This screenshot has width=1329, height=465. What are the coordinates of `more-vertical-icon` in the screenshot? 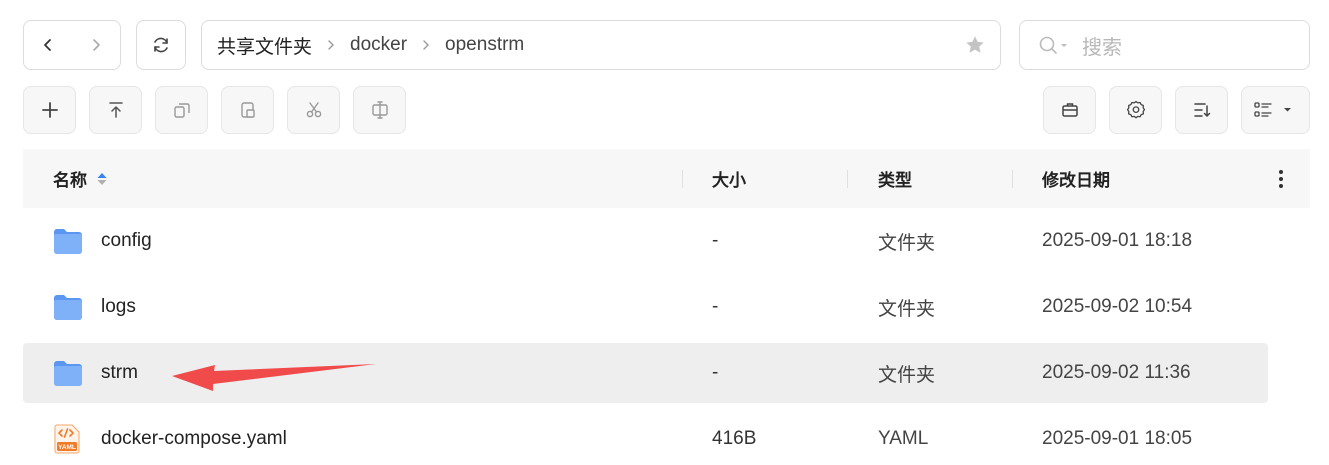 It's located at (1281, 178).